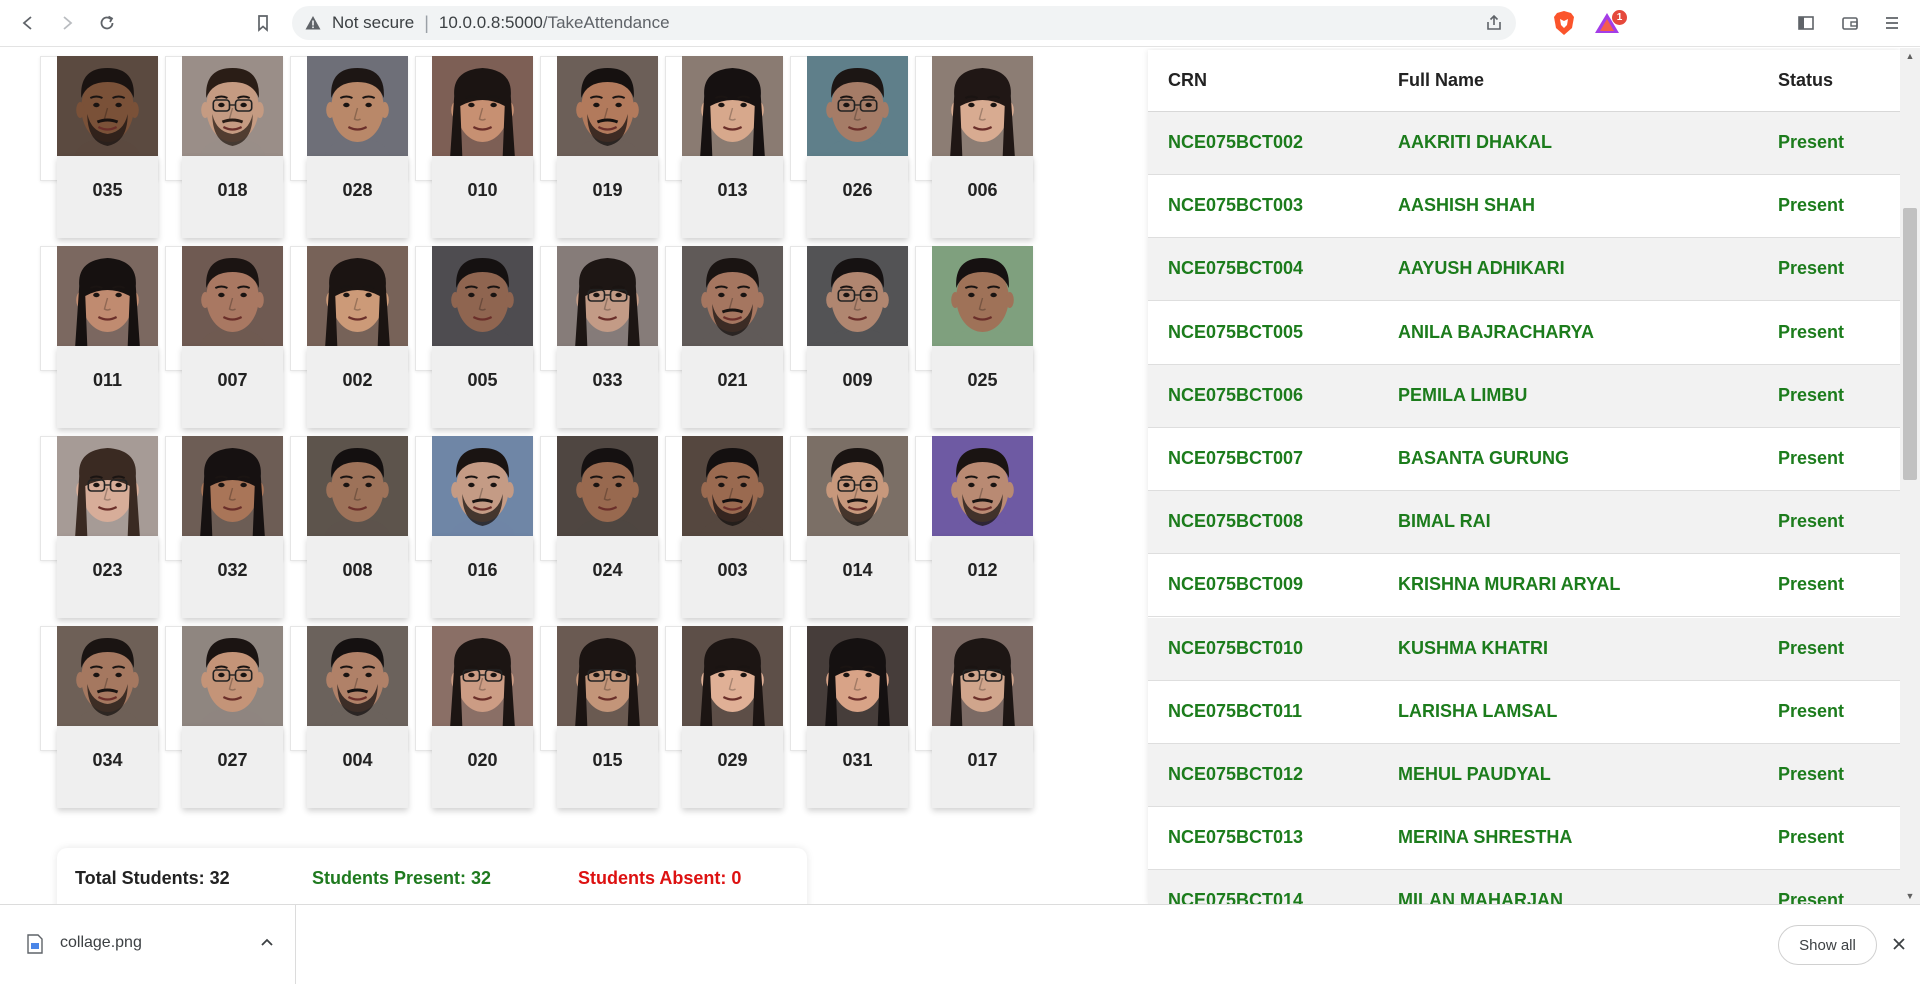 This screenshot has width=1920, height=984. What do you see at coordinates (482, 767) in the screenshot?
I see `student-roll-label: 020` at bounding box center [482, 767].